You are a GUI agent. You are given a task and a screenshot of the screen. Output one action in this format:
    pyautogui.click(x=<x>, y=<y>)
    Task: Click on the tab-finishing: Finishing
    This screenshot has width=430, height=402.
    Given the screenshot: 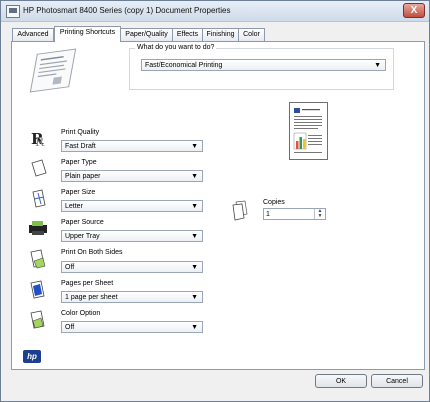 What is the action you would take?
    pyautogui.click(x=220, y=34)
    